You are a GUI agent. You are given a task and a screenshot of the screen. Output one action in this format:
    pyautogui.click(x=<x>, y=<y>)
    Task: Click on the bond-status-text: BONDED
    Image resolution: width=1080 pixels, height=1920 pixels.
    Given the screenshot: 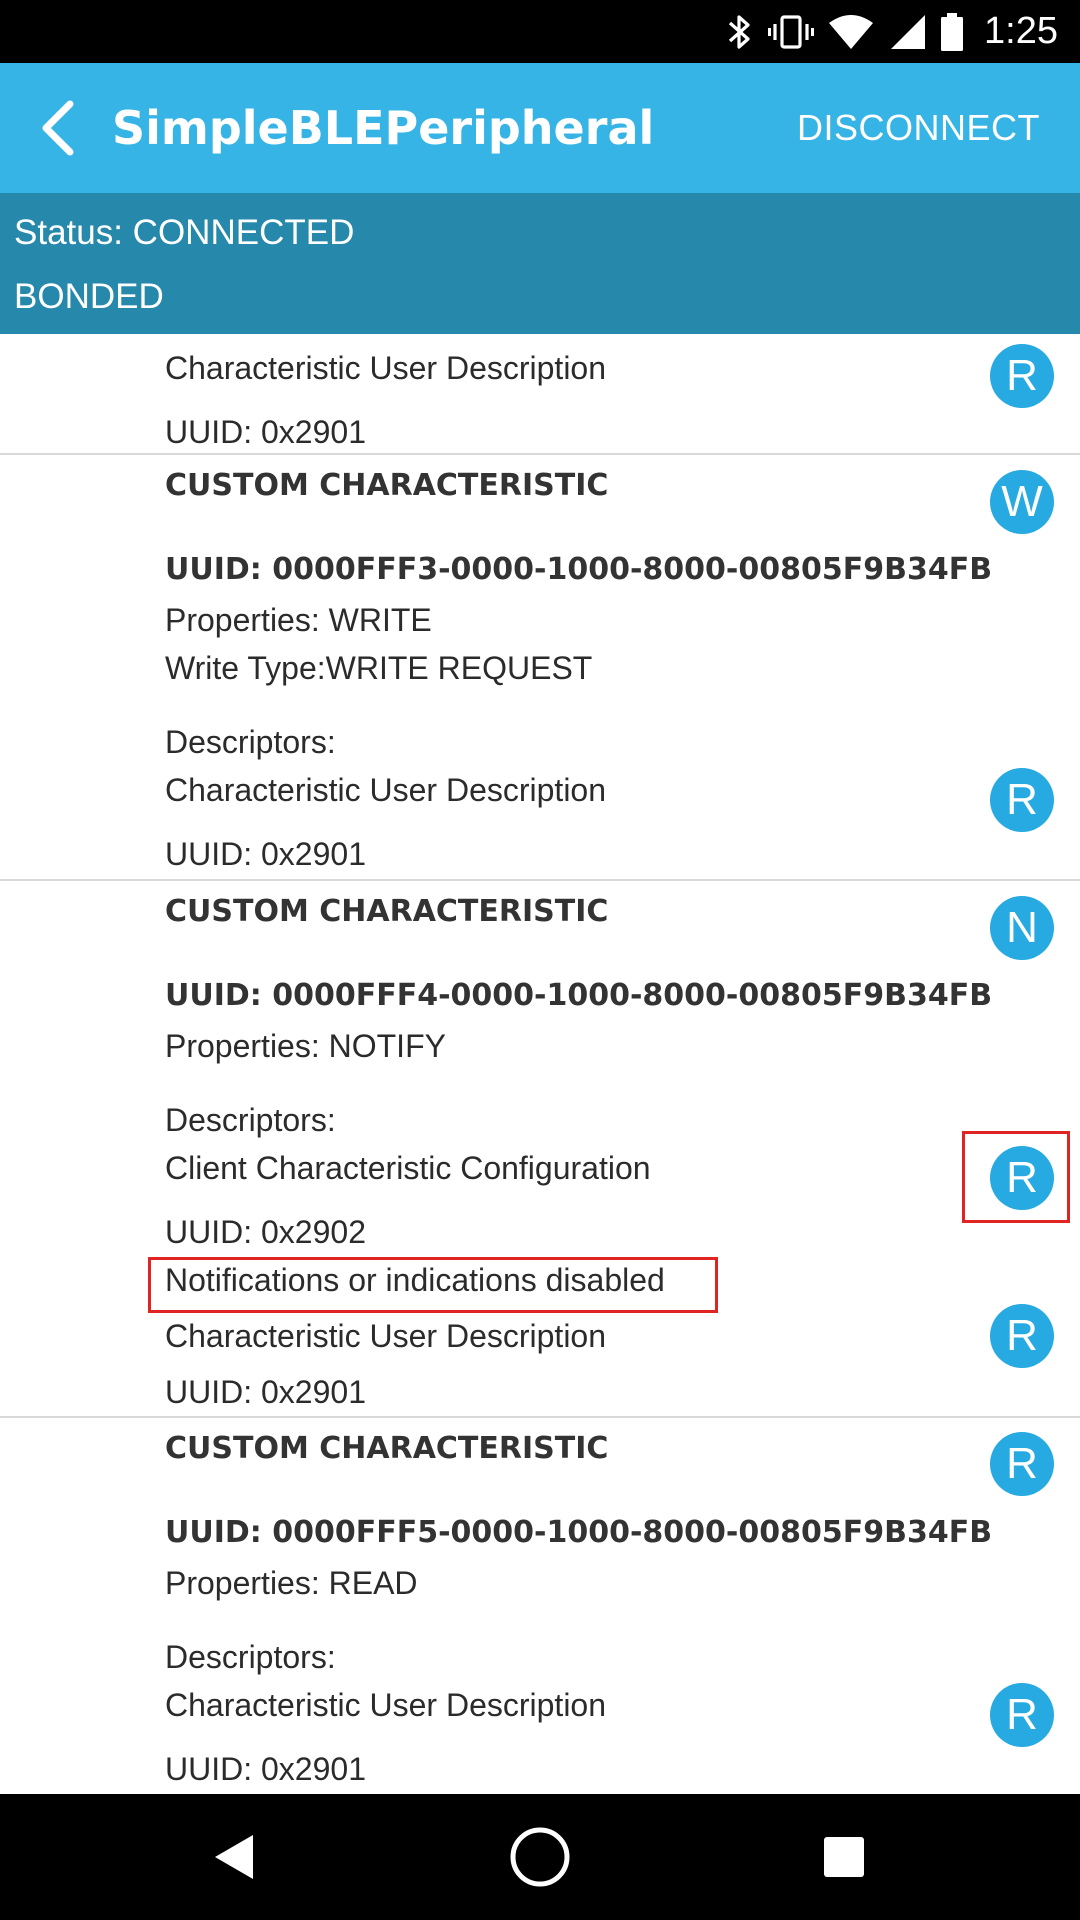 What is the action you would take?
    pyautogui.click(x=89, y=296)
    